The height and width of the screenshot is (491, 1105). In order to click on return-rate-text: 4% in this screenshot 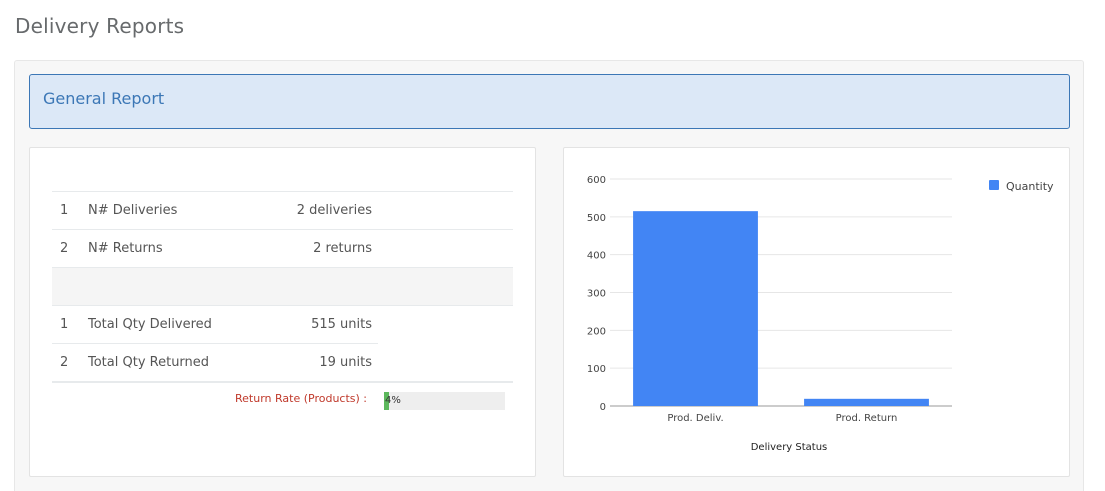, I will do `click(393, 400)`.